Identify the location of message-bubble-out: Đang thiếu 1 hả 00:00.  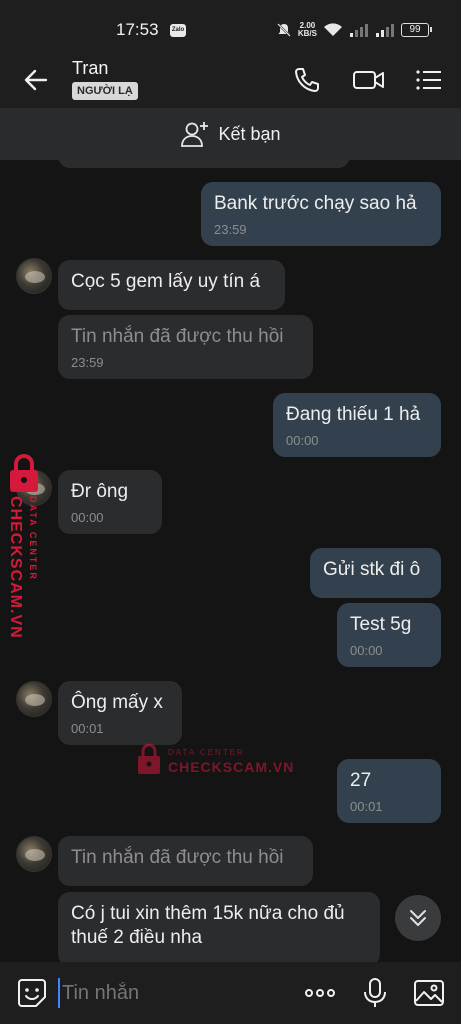
(357, 425).